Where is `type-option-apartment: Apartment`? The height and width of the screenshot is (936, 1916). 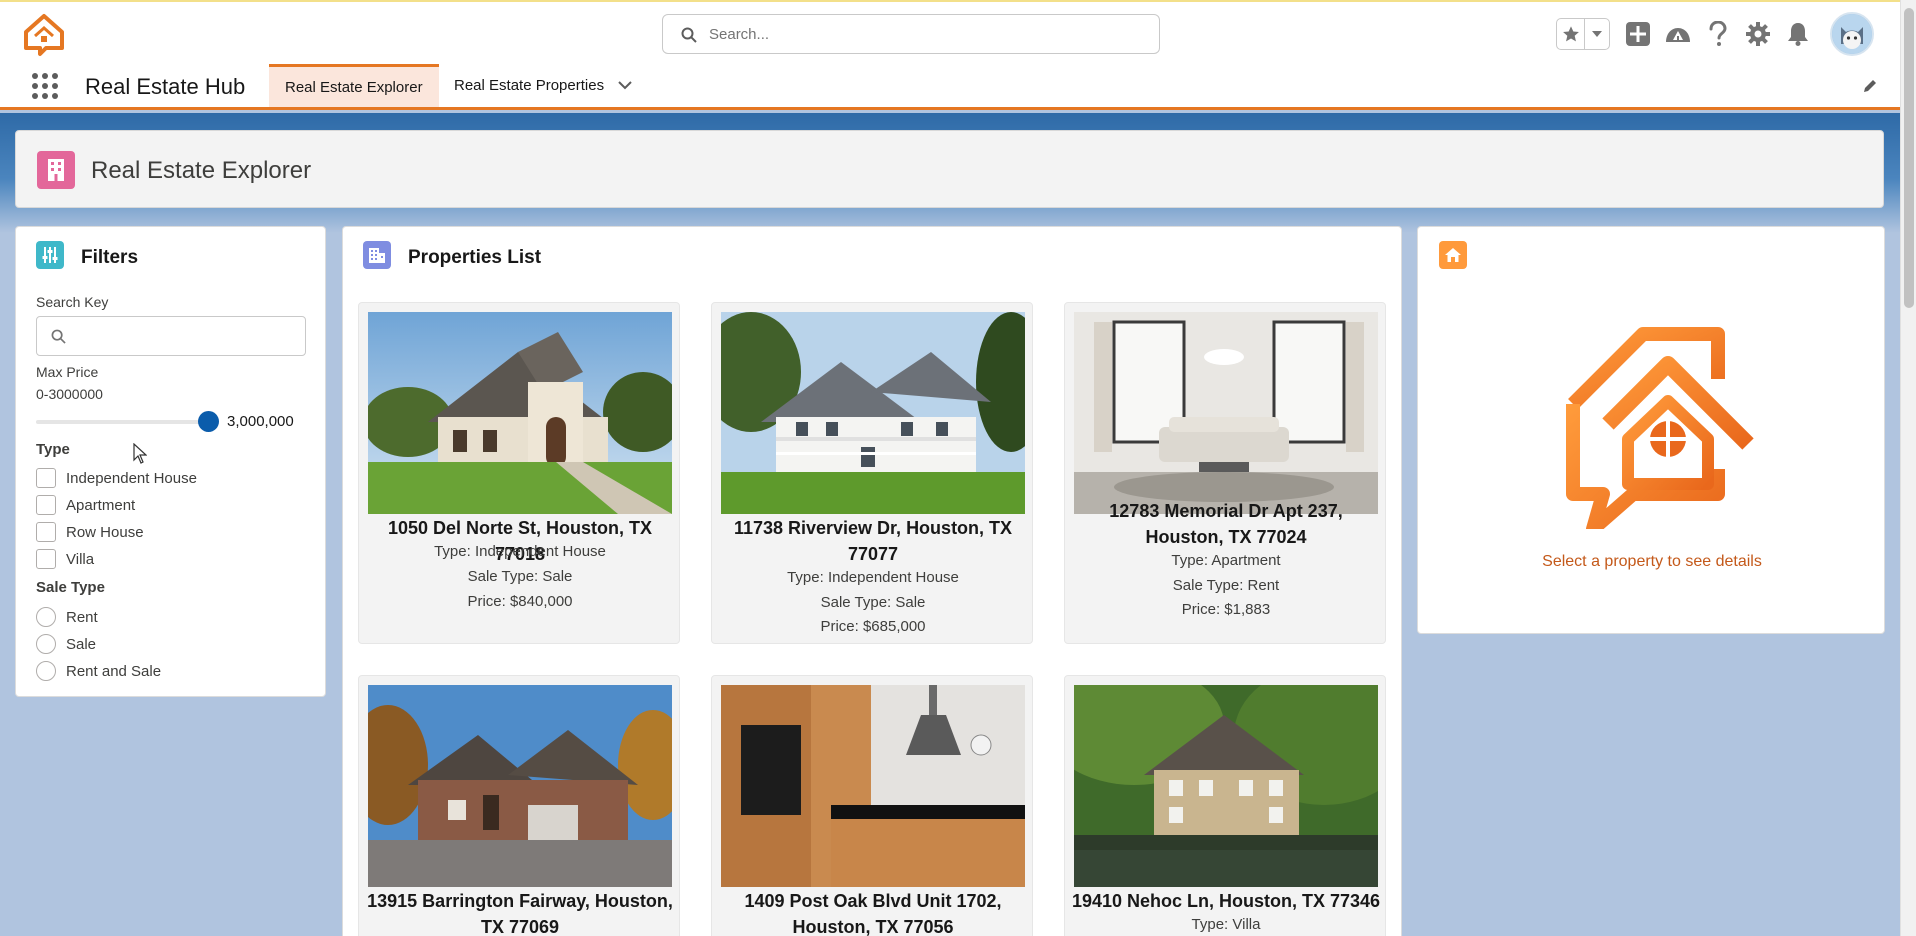 type-option-apartment: Apartment is located at coordinates (85, 505).